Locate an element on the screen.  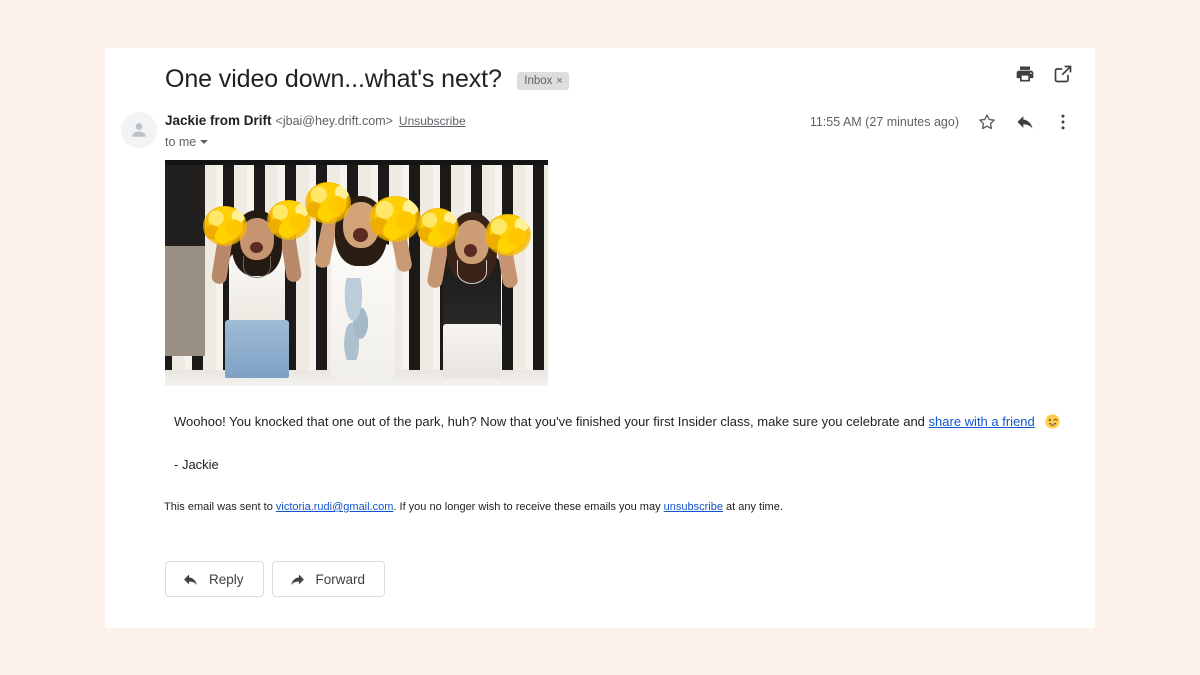
page-title: One video down...what's next? is located at coordinates (333, 79).